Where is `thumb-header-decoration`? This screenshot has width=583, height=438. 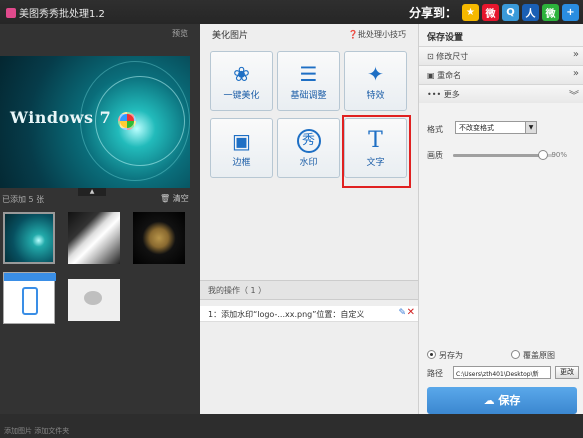 thumb-header-decoration is located at coordinates (30, 277).